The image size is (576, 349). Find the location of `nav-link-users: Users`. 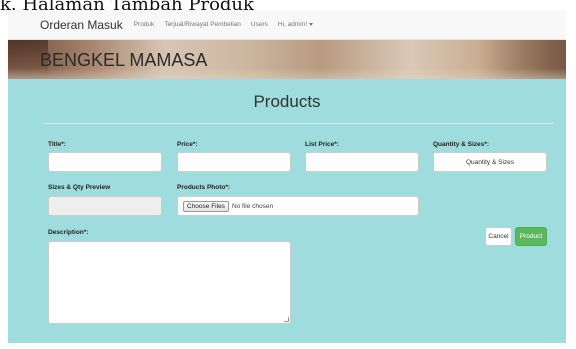

nav-link-users: Users is located at coordinates (259, 24).